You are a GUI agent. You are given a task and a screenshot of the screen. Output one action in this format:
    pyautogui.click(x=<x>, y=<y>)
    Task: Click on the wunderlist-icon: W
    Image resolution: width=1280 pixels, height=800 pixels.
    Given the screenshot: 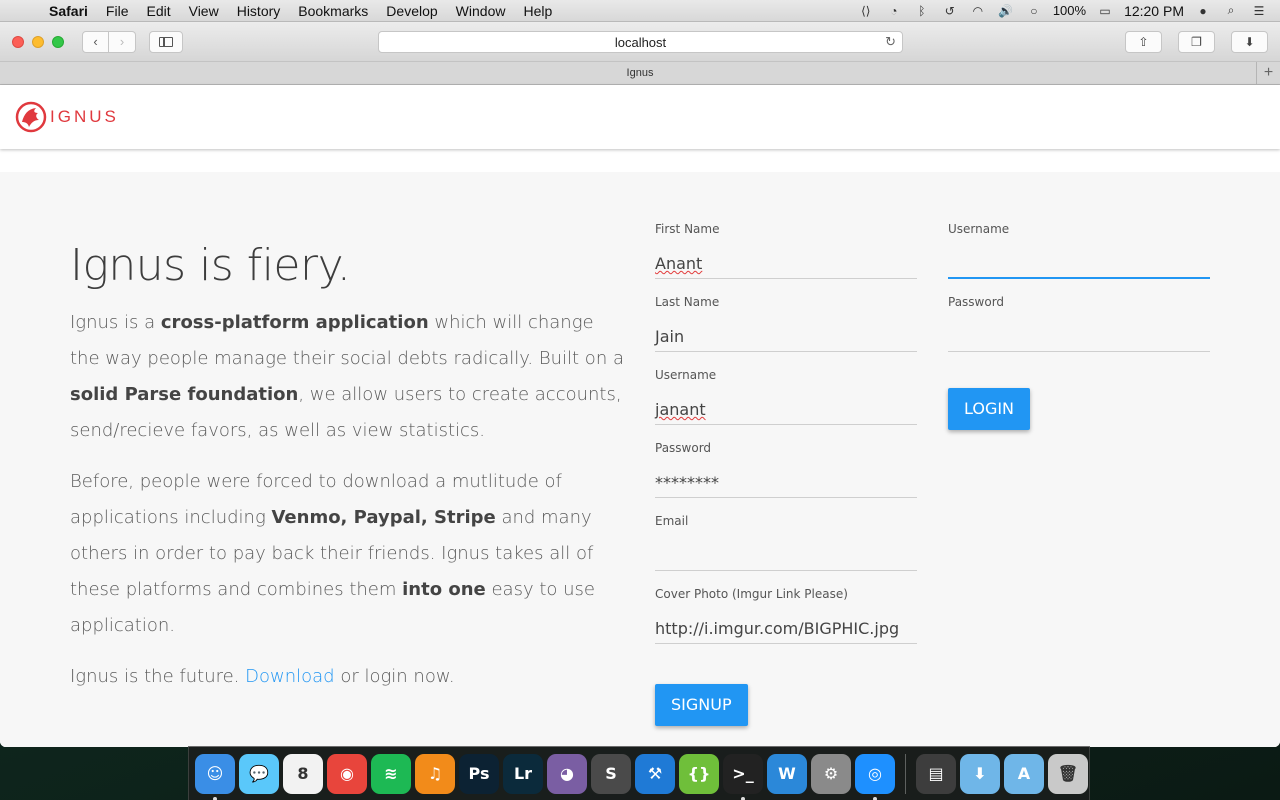 What is the action you would take?
    pyautogui.click(x=787, y=773)
    